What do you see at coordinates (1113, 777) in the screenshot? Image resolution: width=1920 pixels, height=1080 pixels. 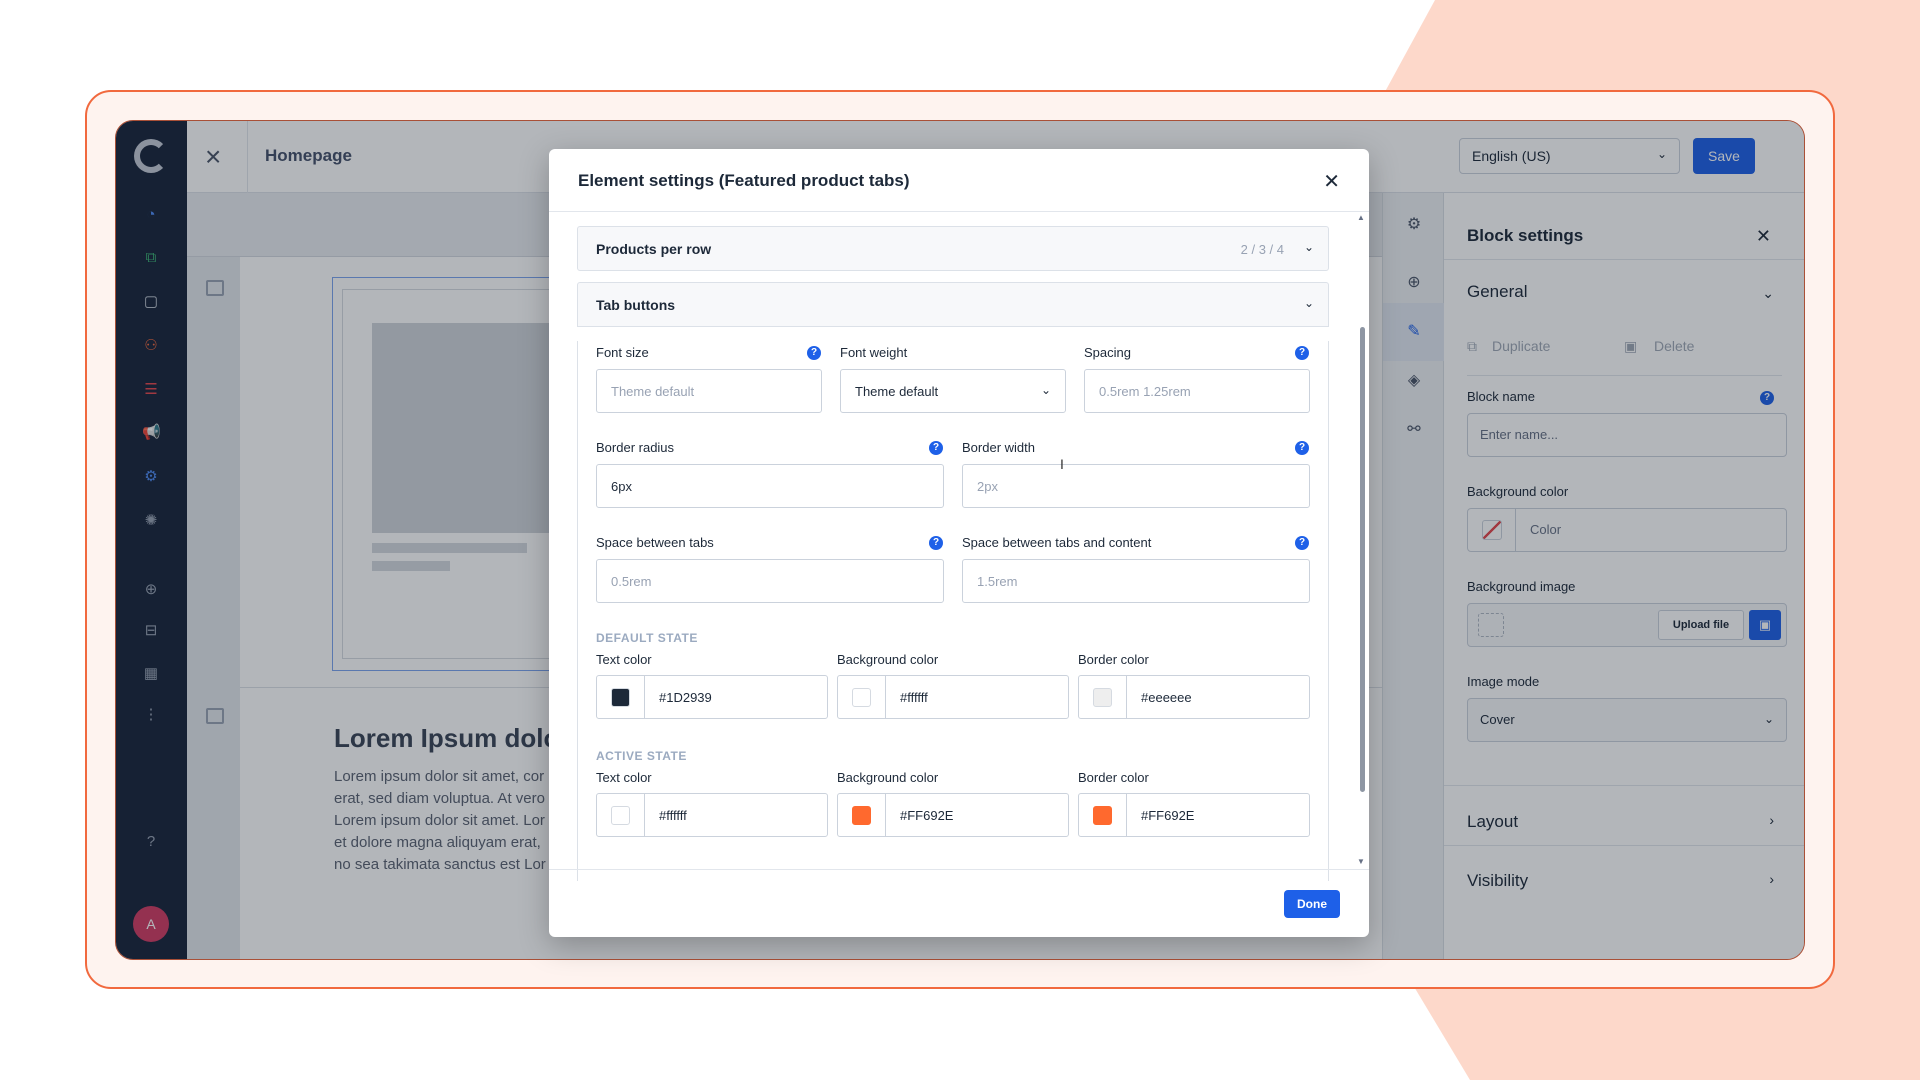 I see `active-border-color-label: Border color` at bounding box center [1113, 777].